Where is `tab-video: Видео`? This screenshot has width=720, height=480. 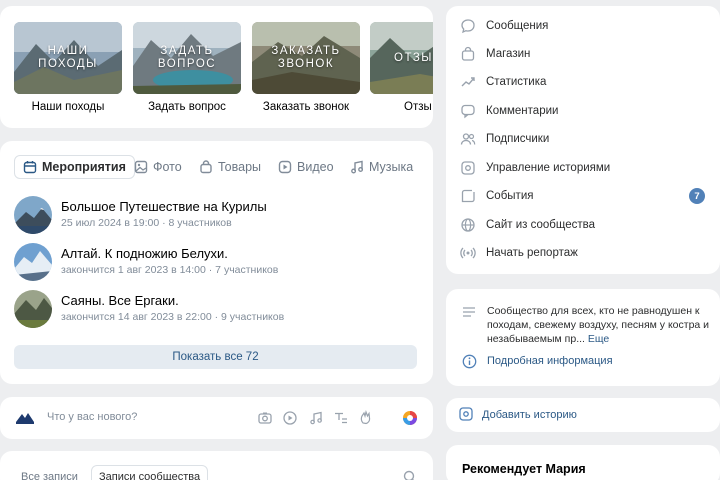 tab-video: Видео is located at coordinates (306, 167).